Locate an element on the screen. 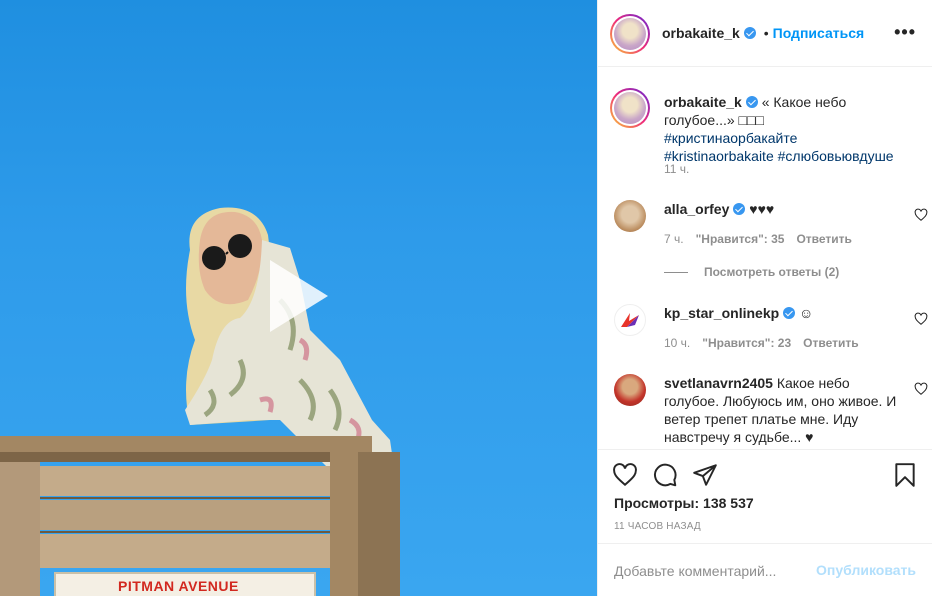 Image resolution: width=932 pixels, height=596 pixels. like-icon is located at coordinates (625, 475).